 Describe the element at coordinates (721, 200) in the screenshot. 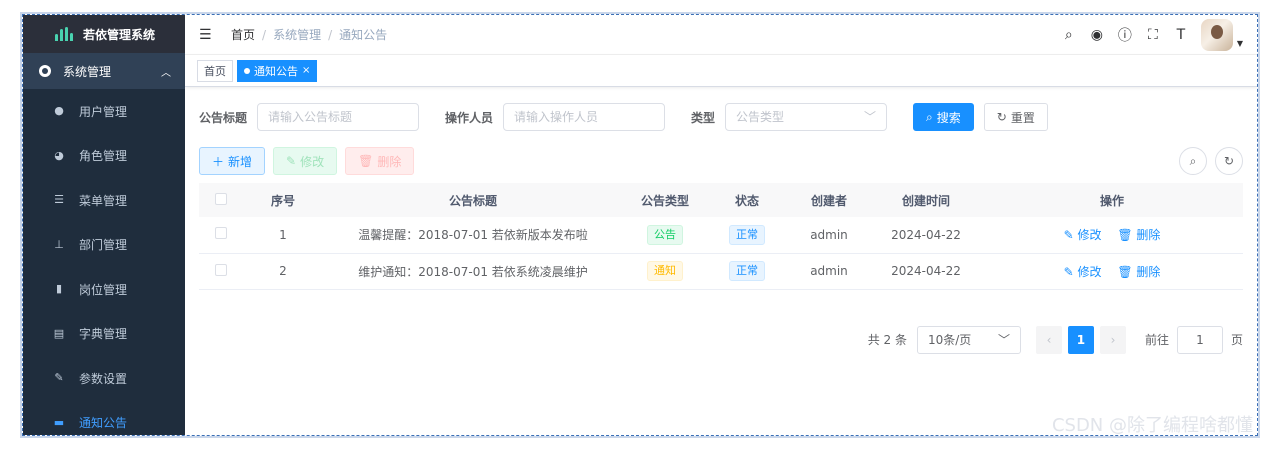

I see `table-header-row: 序号 公告标题 公告类型 状态 创建者 创建时间 操作` at that location.